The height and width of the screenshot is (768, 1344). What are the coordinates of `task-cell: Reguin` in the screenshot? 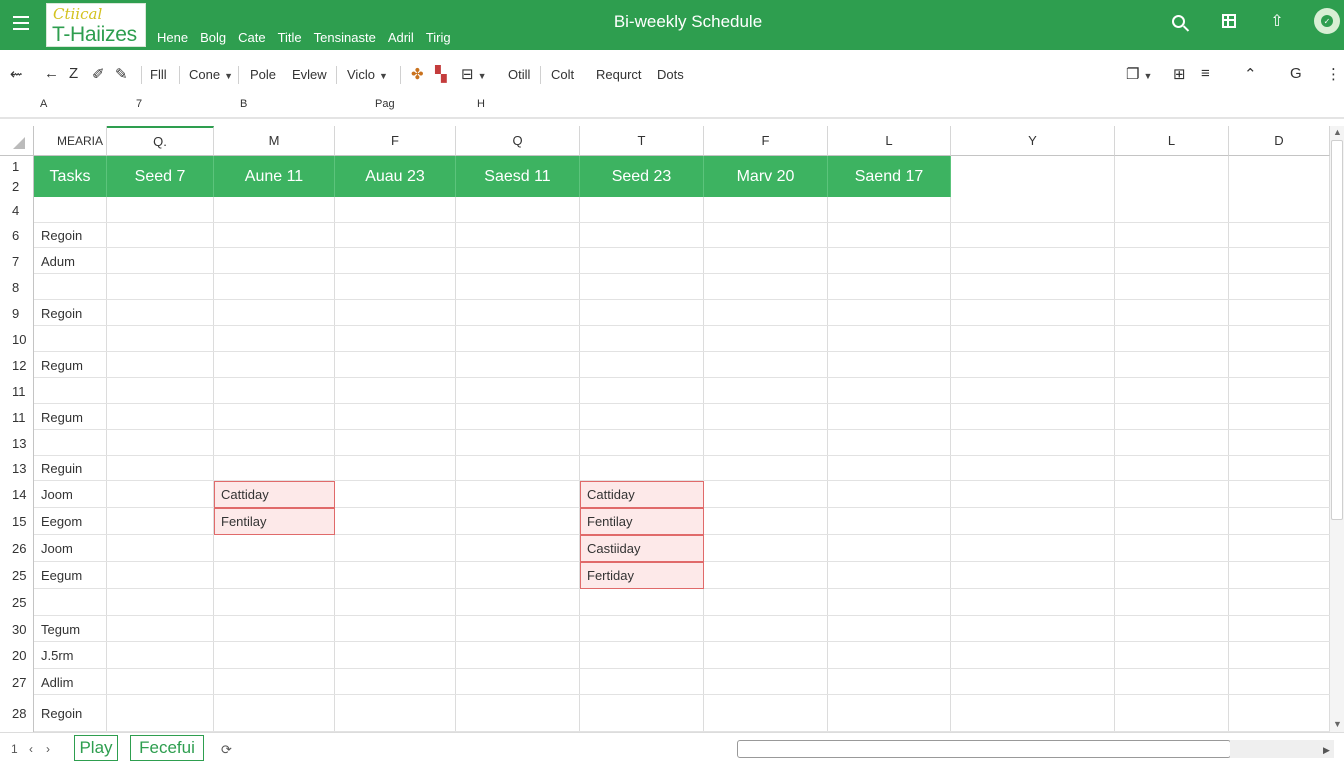 It's located at (61, 468).